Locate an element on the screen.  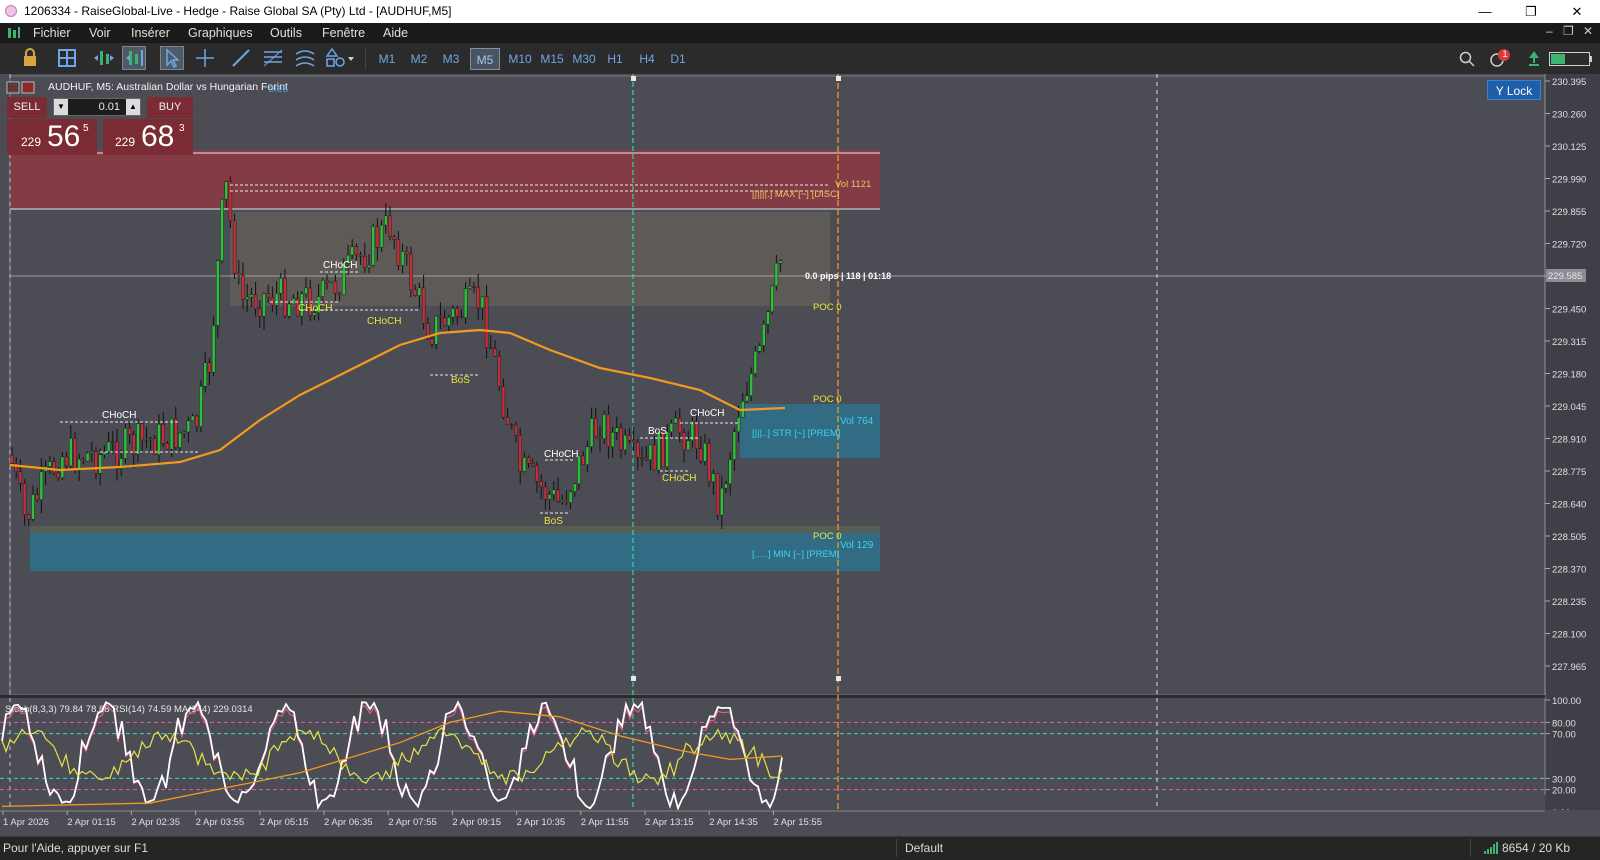
lot-size-input: ▼ 0.01 ▲ is located at coordinates (97, 107).